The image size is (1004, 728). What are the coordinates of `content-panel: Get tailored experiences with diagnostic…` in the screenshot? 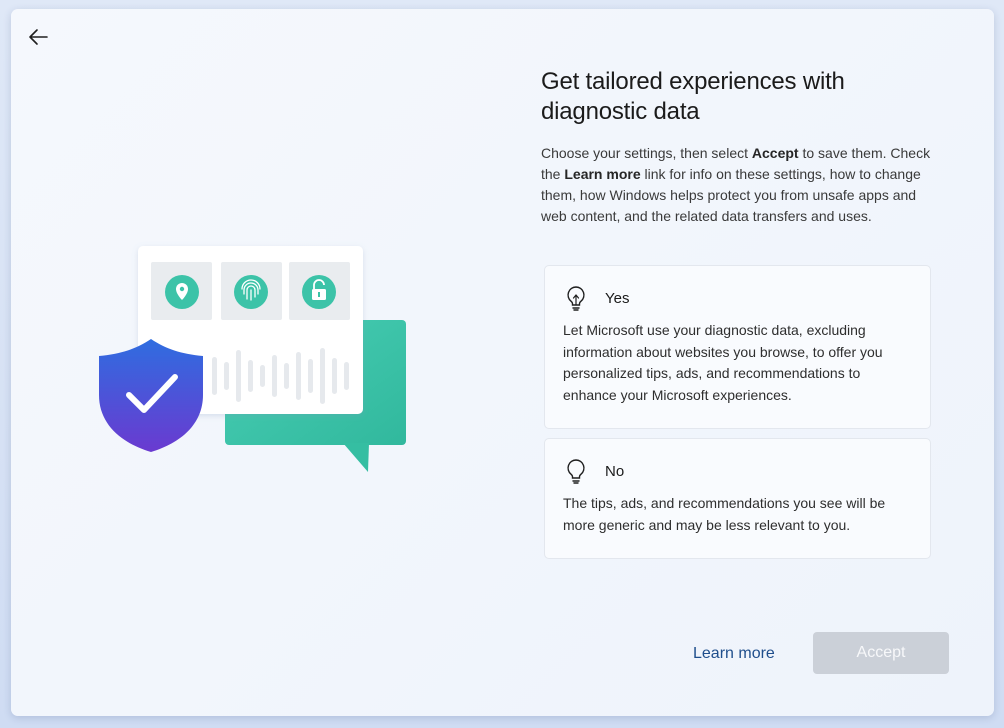 It's located at (741, 147).